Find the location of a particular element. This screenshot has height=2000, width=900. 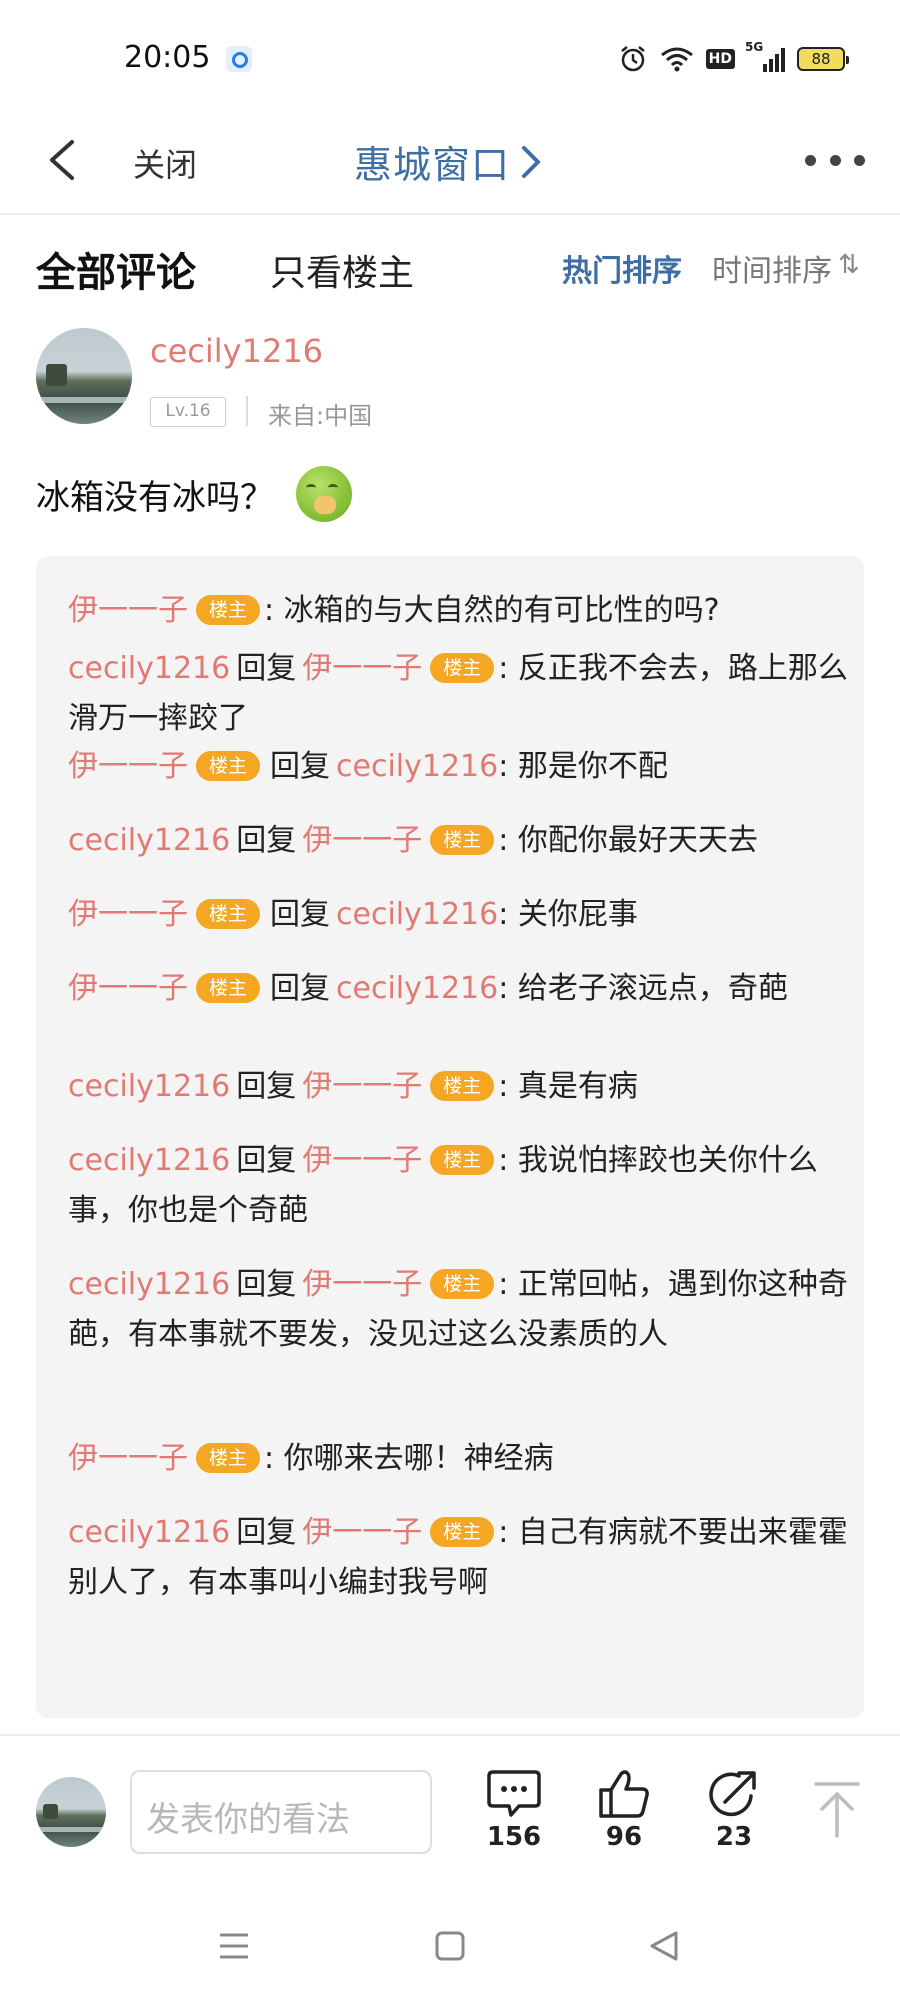

app-notification-icon is located at coordinates (239, 59).